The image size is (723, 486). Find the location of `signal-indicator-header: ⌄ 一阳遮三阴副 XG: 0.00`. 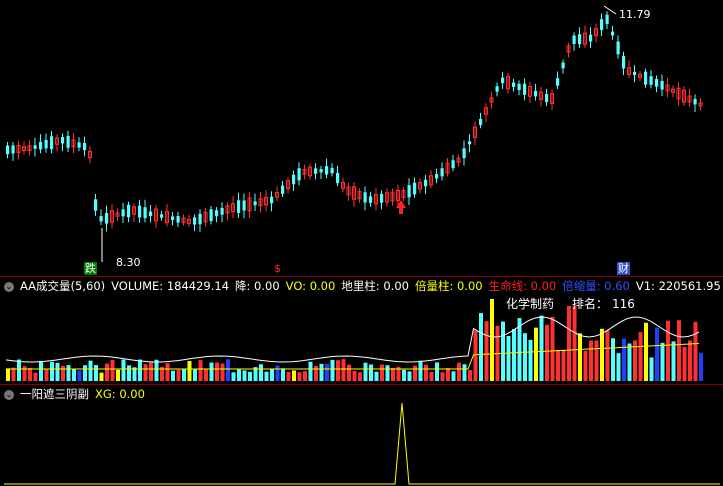

signal-indicator-header: ⌄ 一阳遮三阴副 XG: 0.00 is located at coordinates (77, 394).